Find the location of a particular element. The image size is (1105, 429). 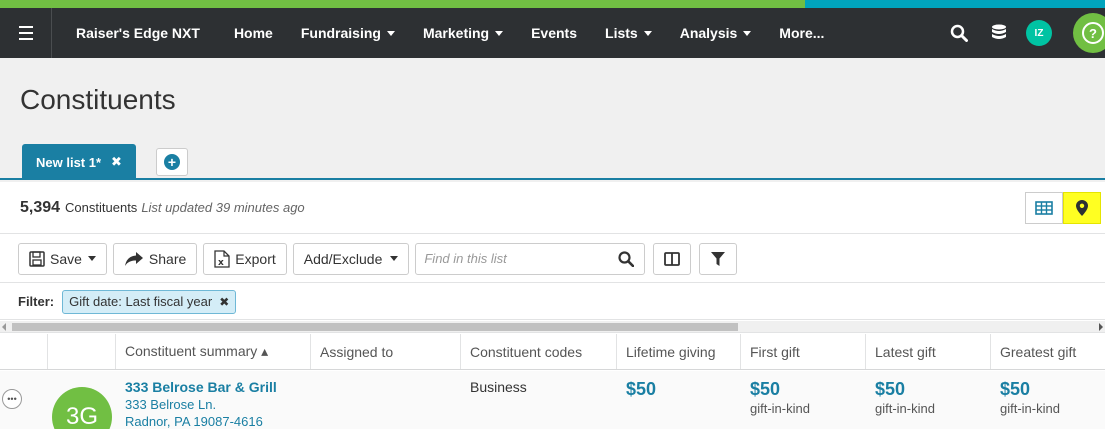

save-icon is located at coordinates (37, 258).